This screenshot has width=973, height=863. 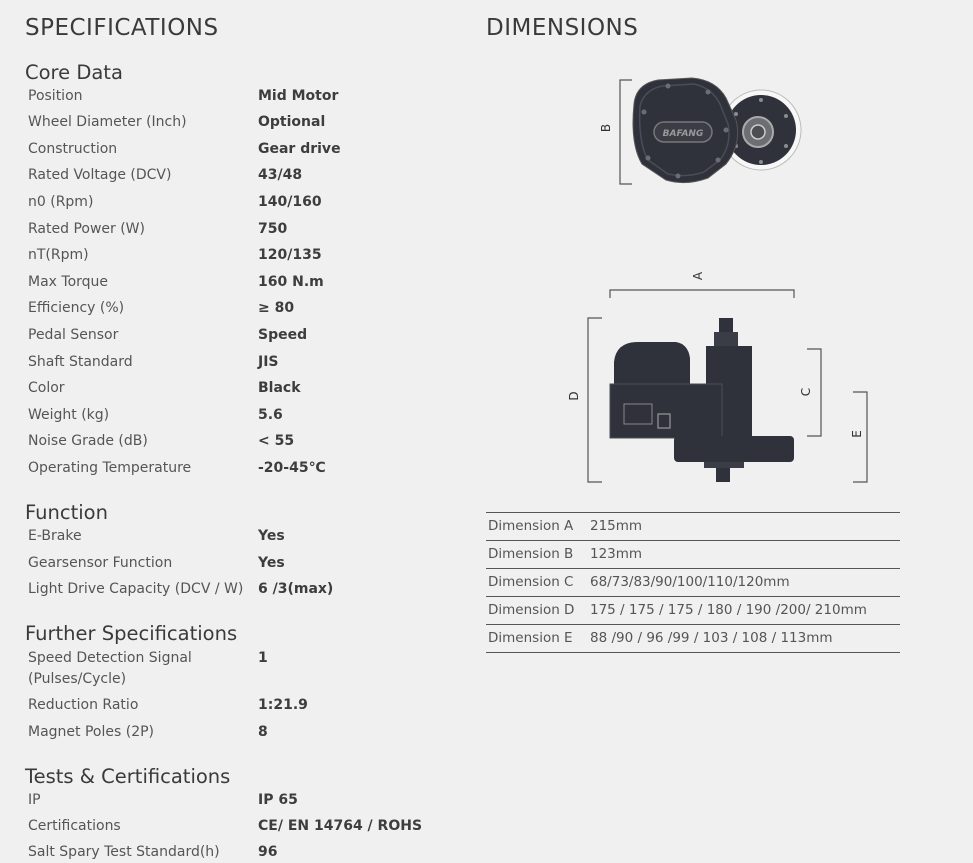 What do you see at coordinates (61, 202) in the screenshot?
I see `spec-label: n0 (Rpm)` at bounding box center [61, 202].